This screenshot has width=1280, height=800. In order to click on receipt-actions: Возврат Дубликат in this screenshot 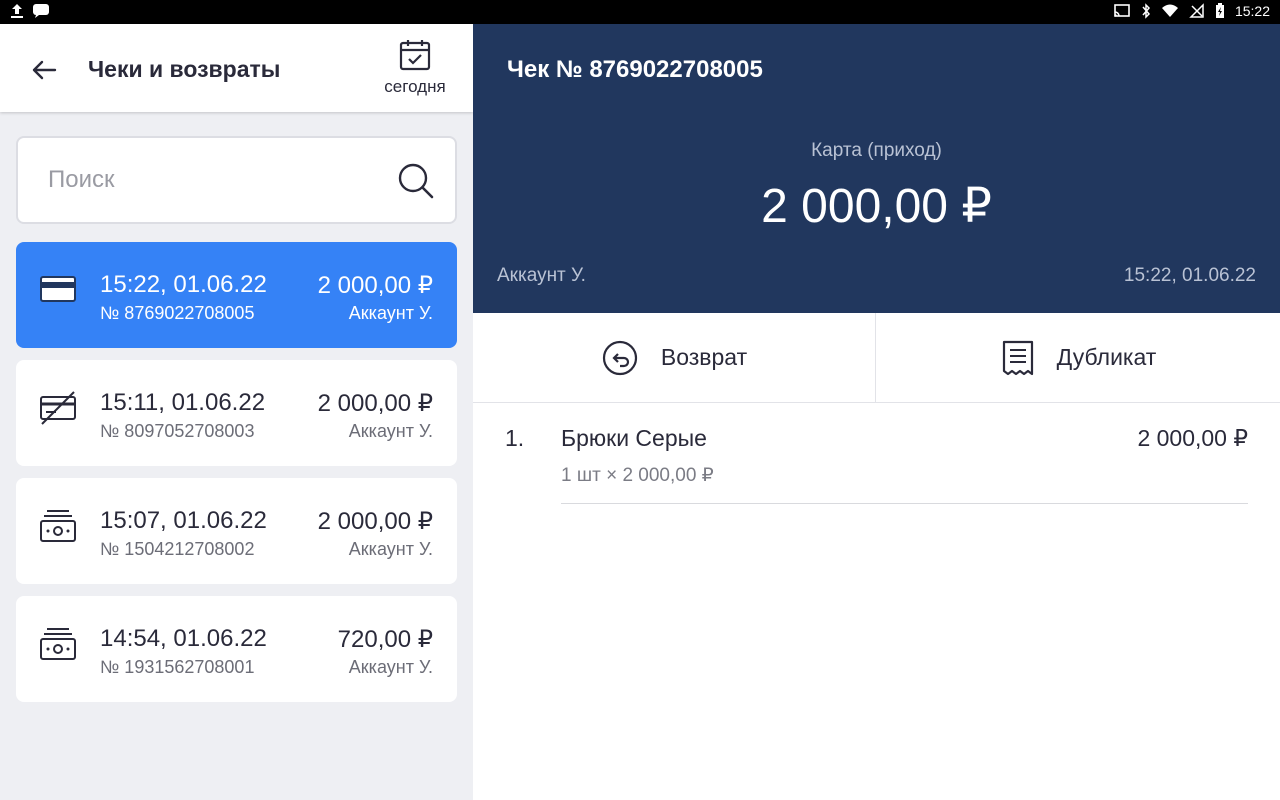, I will do `click(876, 358)`.